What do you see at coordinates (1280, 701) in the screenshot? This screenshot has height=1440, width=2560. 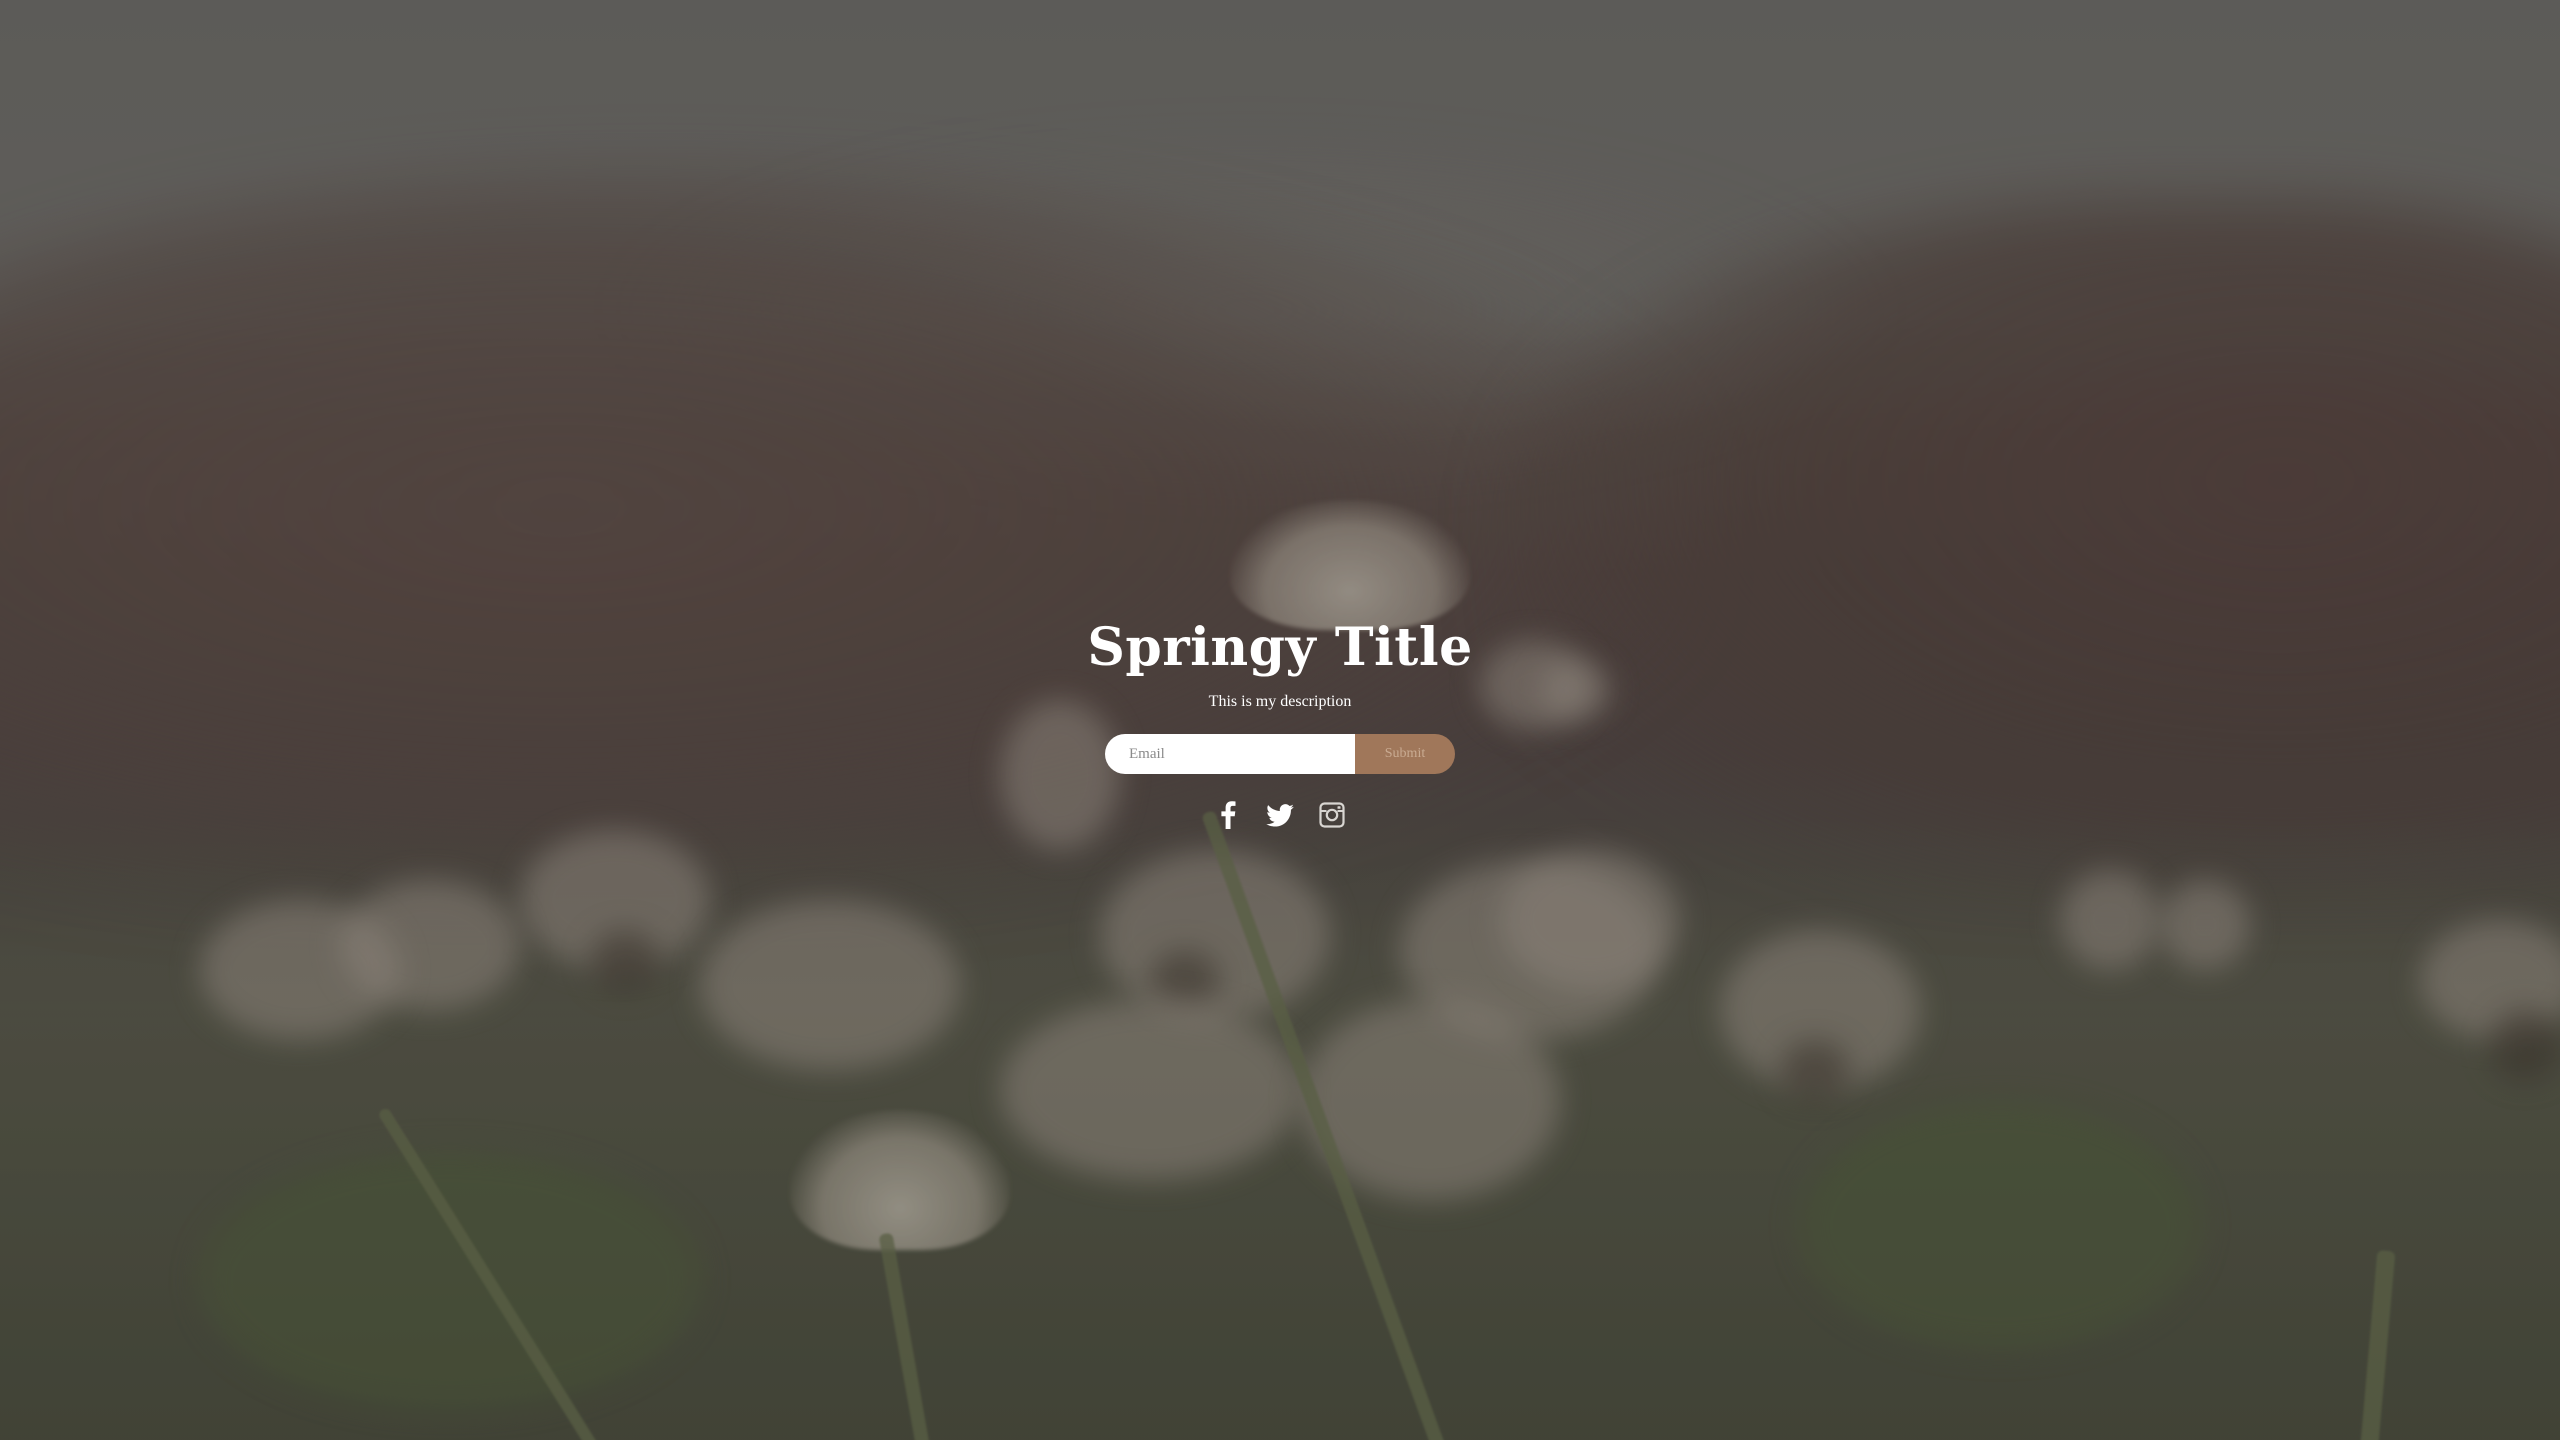 I see `page-description: This is my description` at bounding box center [1280, 701].